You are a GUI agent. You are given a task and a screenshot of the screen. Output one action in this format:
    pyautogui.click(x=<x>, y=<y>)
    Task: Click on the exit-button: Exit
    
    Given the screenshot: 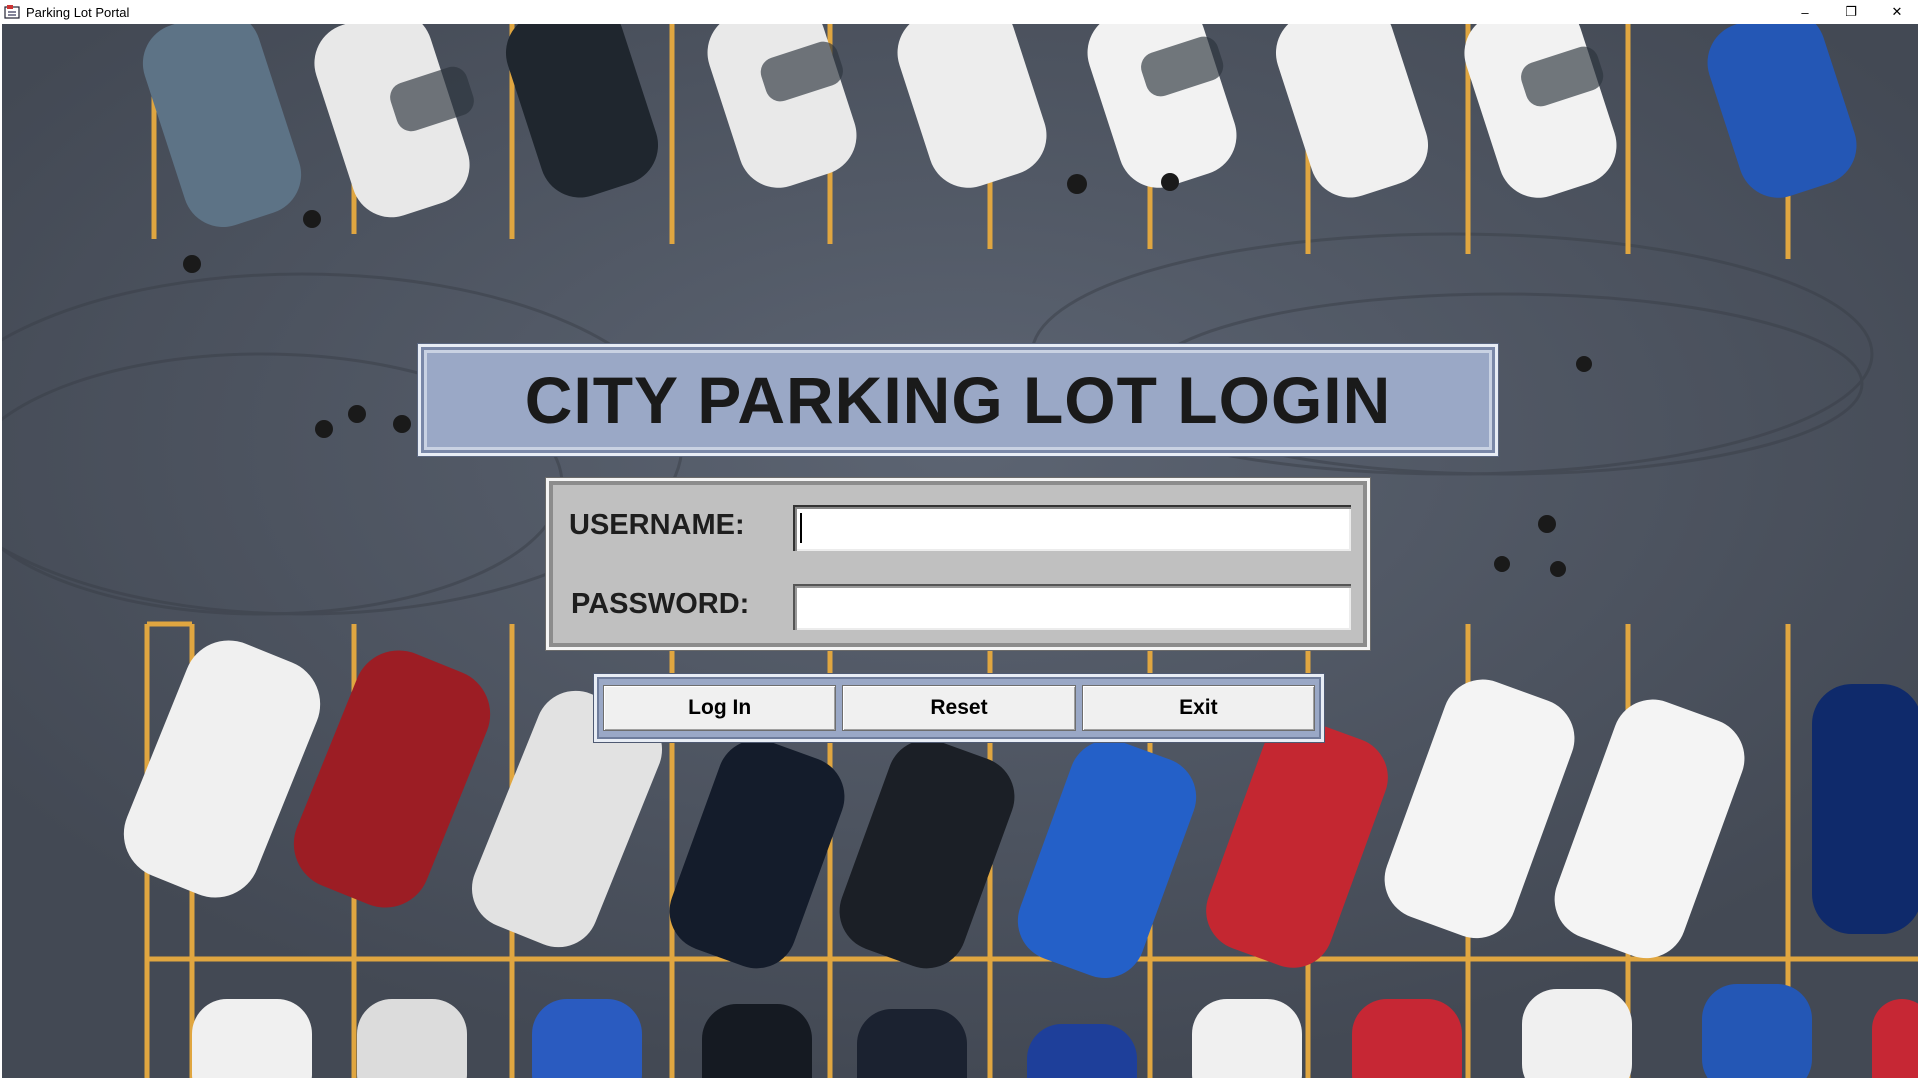 What is the action you would take?
    pyautogui.click(x=1198, y=708)
    